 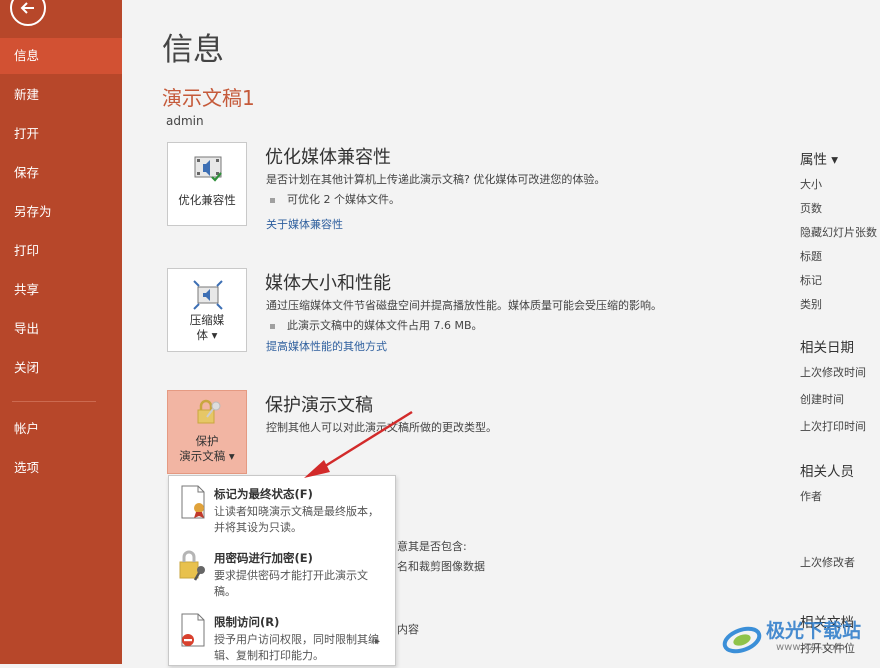 What do you see at coordinates (185, 121) in the screenshot?
I see `author-name: admin` at bounding box center [185, 121].